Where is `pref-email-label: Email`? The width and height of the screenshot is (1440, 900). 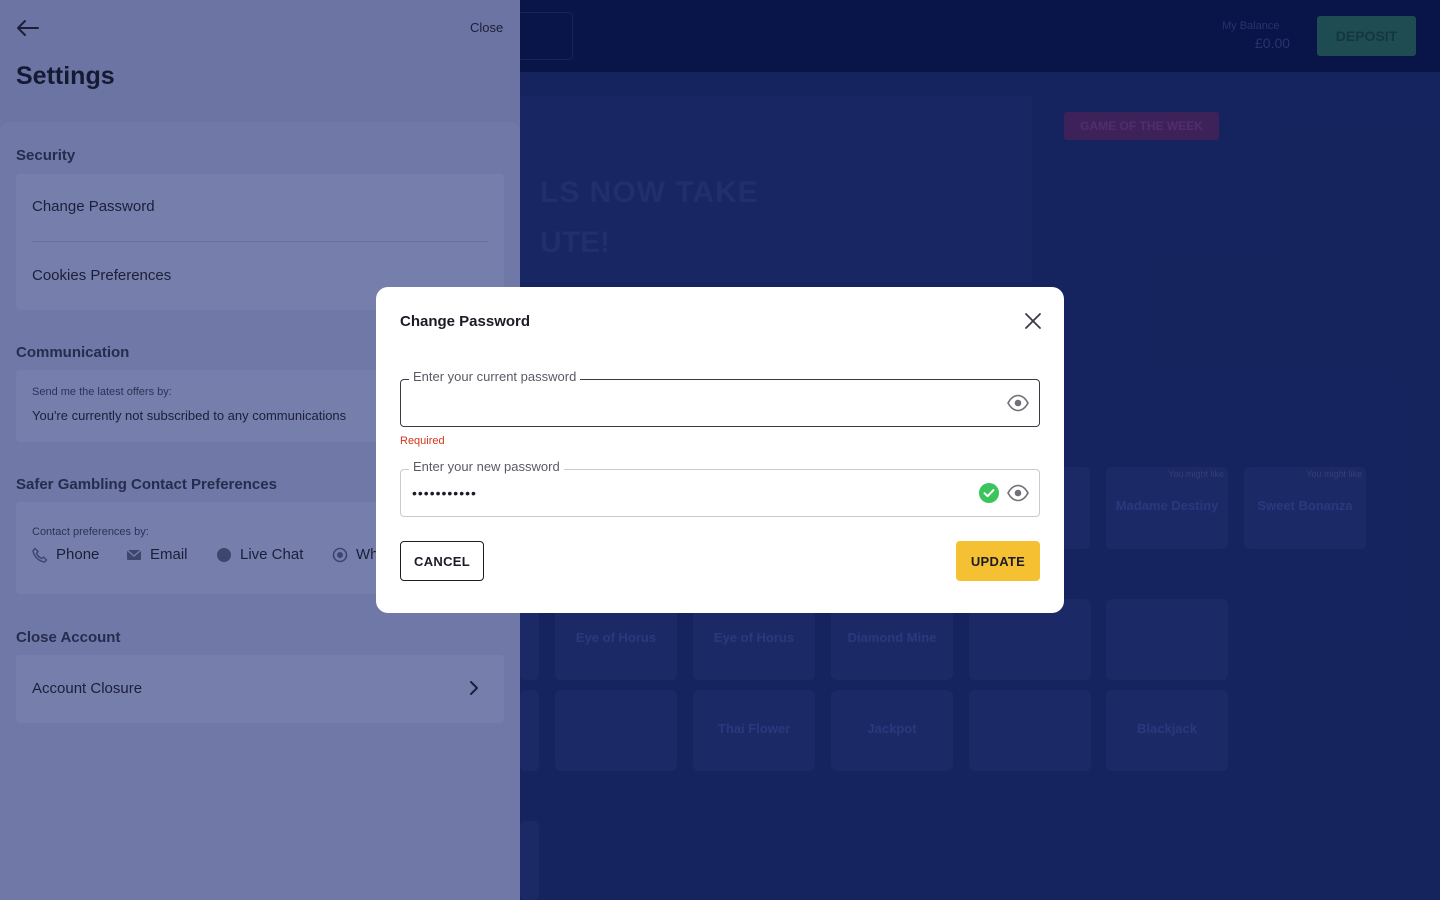 pref-email-label: Email is located at coordinates (169, 554).